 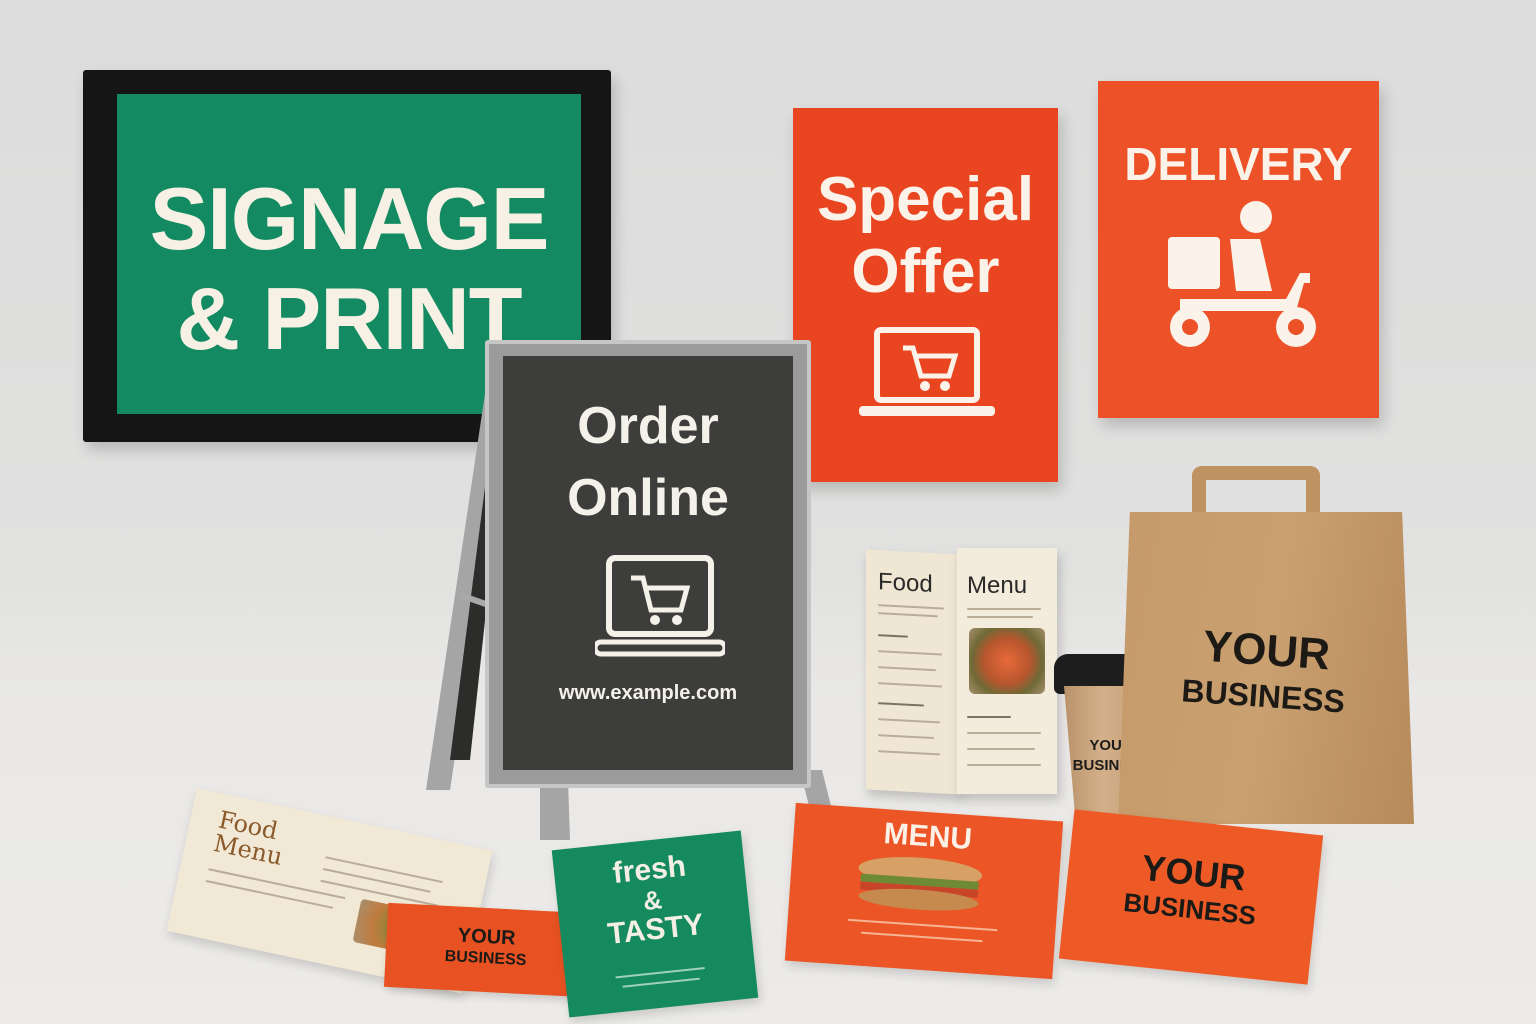 What do you see at coordinates (1238, 164) in the screenshot?
I see `delivery-title: DELIVERY` at bounding box center [1238, 164].